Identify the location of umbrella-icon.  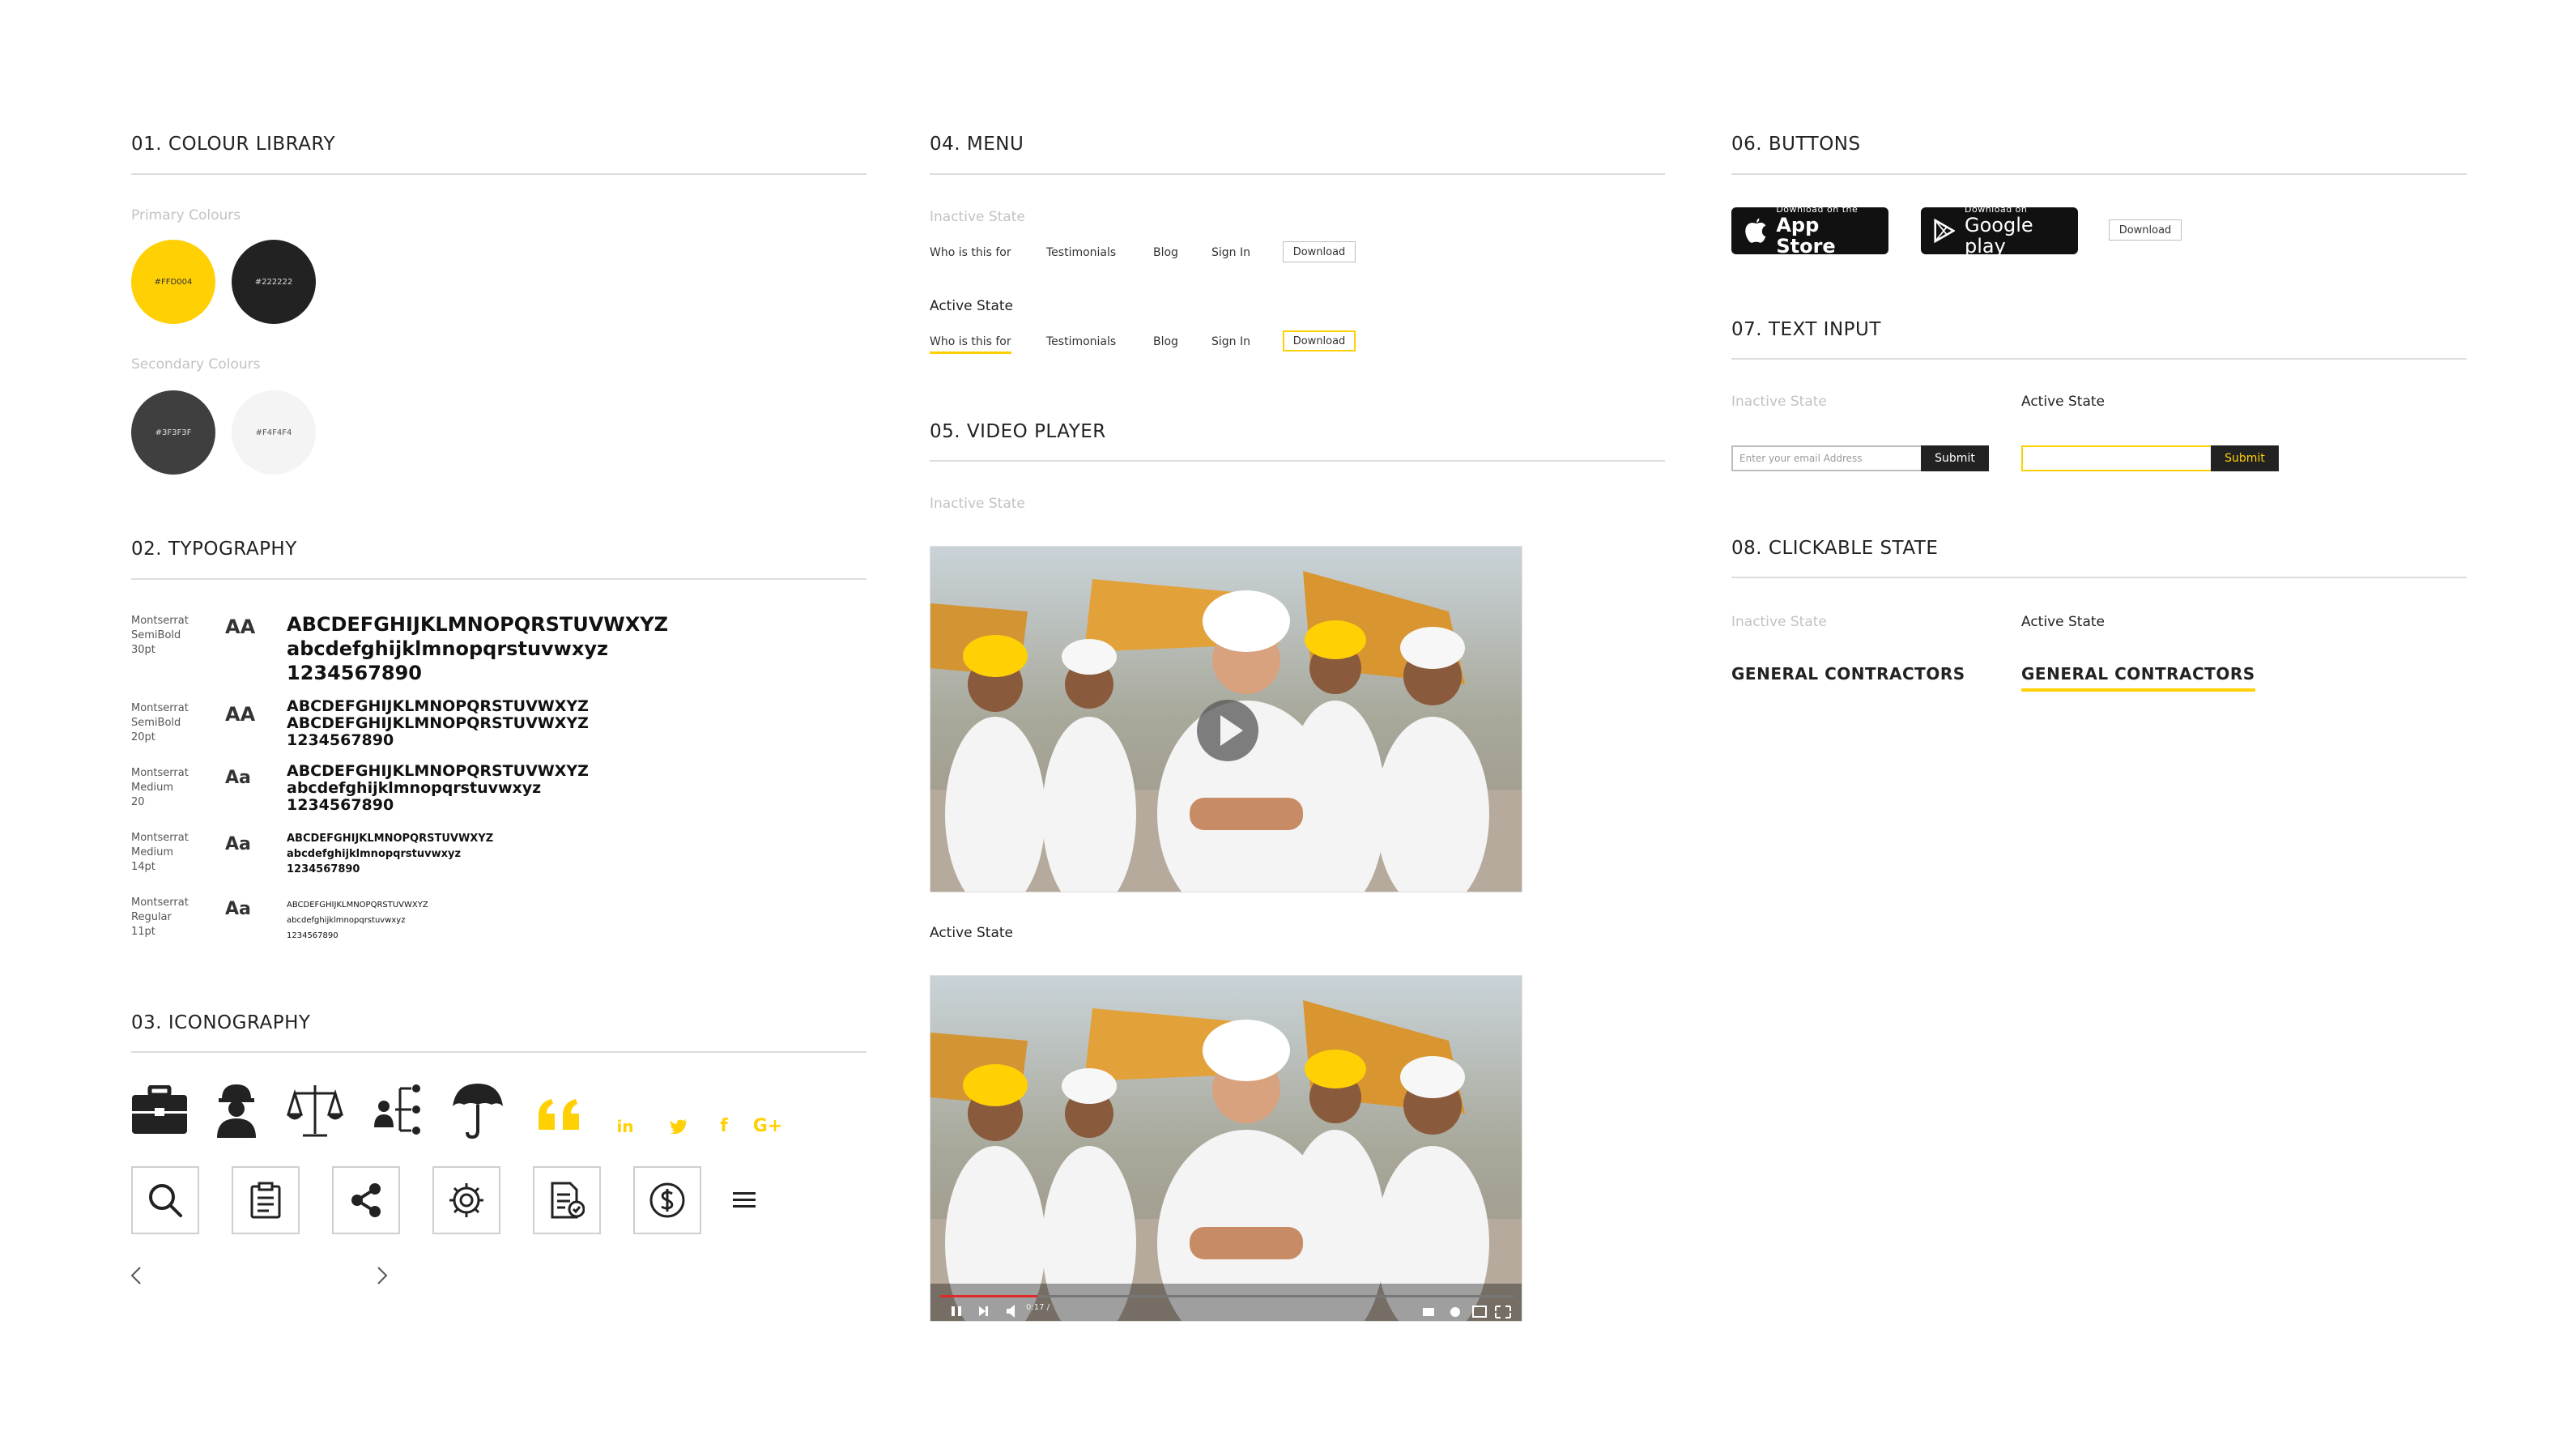
(477, 1109).